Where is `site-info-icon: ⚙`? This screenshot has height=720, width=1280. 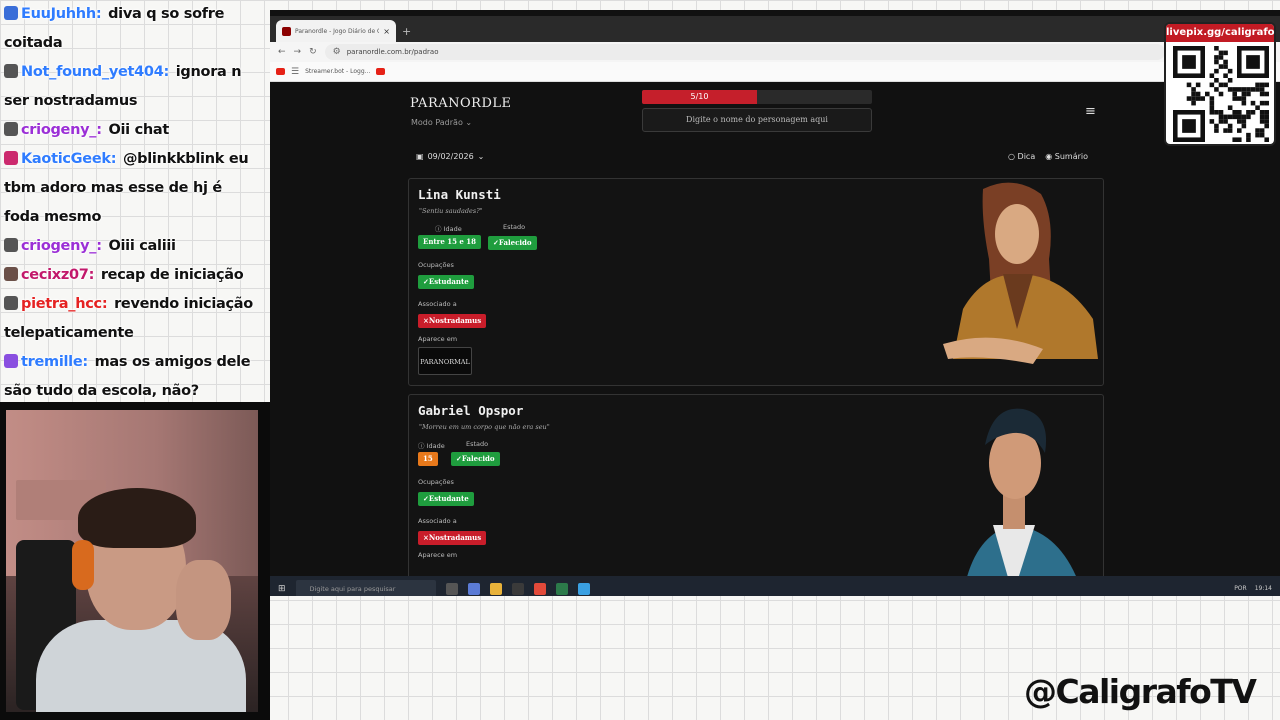
site-info-icon: ⚙ is located at coordinates (337, 52).